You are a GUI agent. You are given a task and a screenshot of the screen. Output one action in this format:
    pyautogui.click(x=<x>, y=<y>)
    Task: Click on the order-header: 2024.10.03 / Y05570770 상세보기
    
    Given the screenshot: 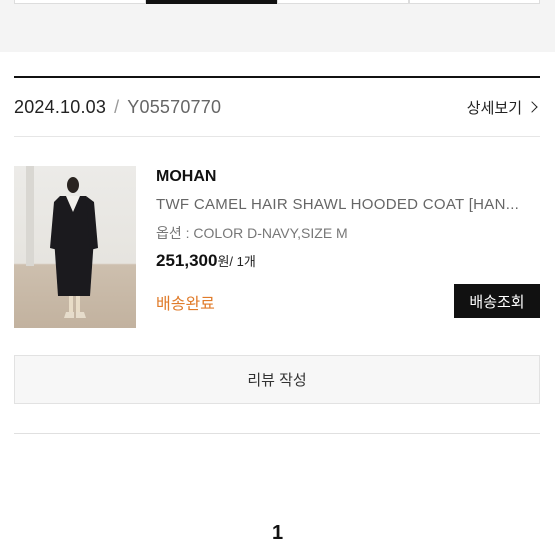 What is the action you would take?
    pyautogui.click(x=277, y=107)
    